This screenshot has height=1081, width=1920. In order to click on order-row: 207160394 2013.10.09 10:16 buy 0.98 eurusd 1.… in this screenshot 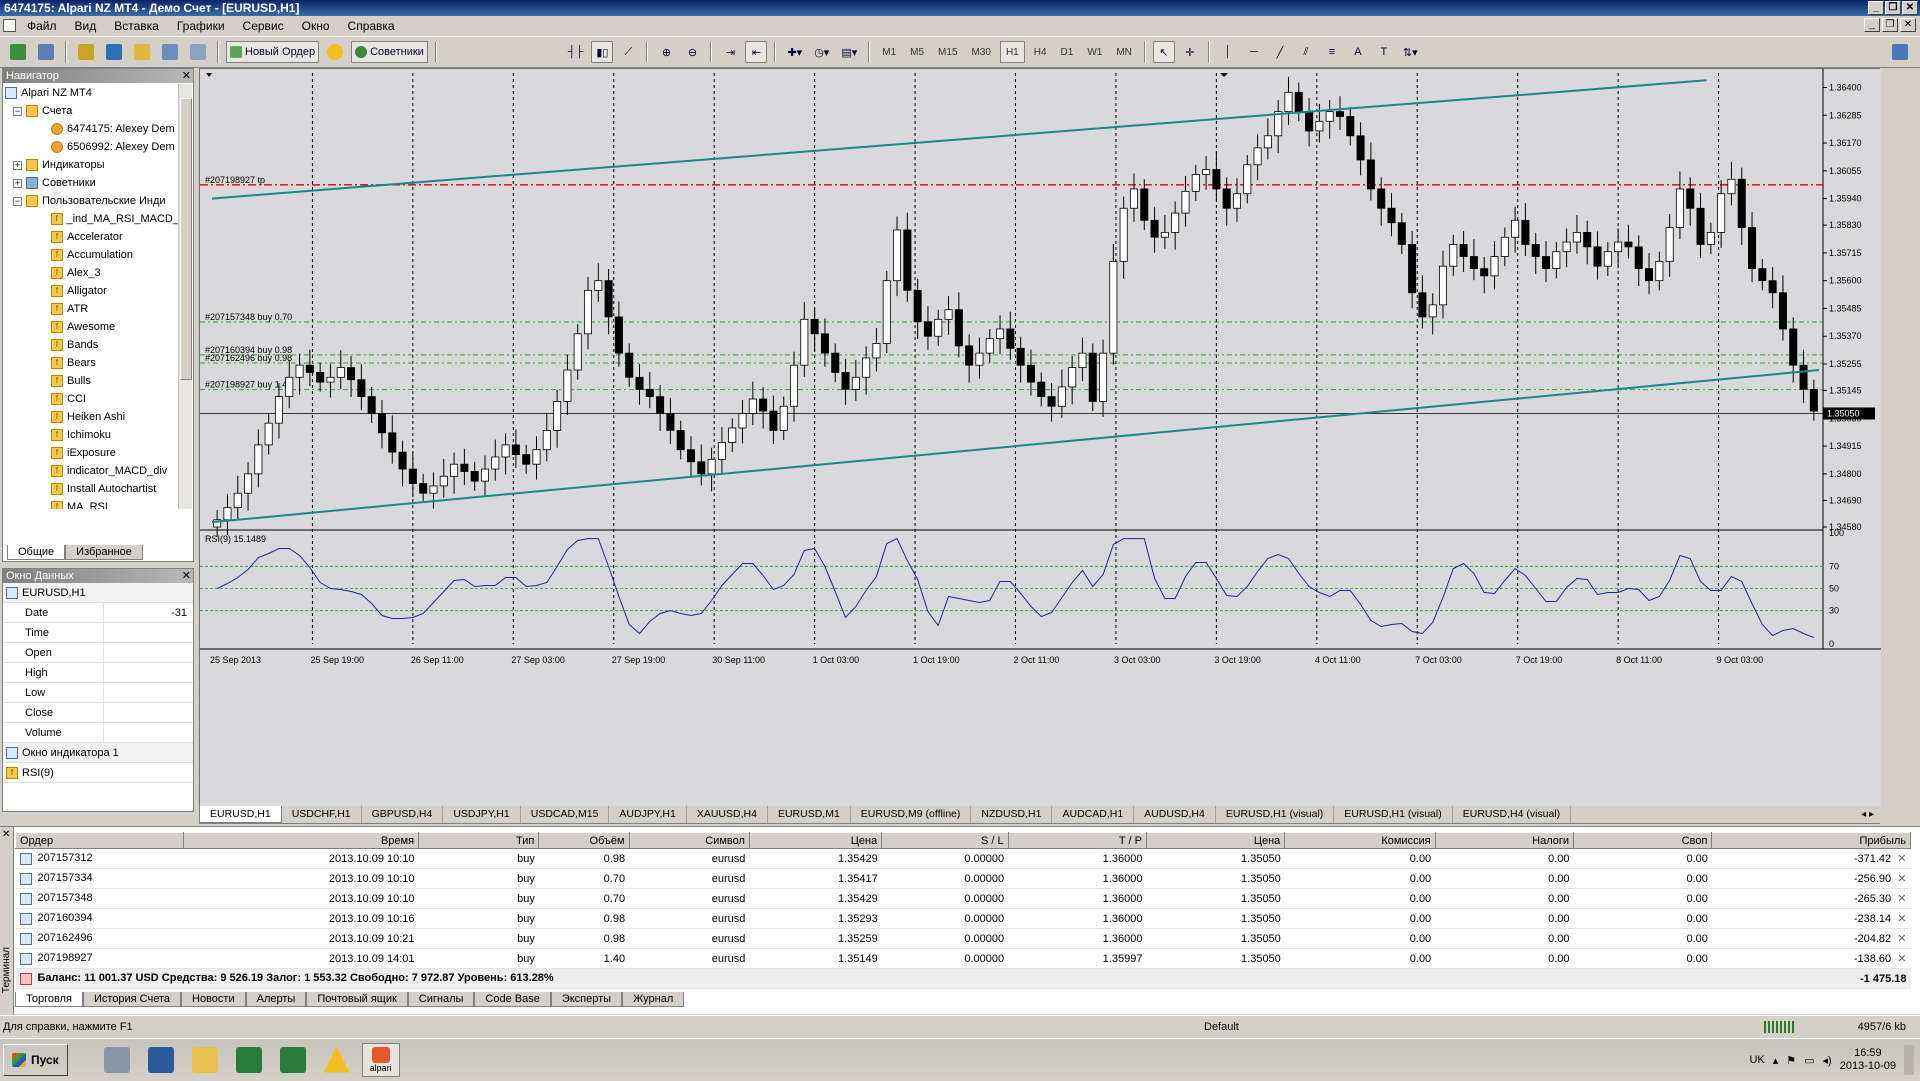, I will do `click(963, 918)`.